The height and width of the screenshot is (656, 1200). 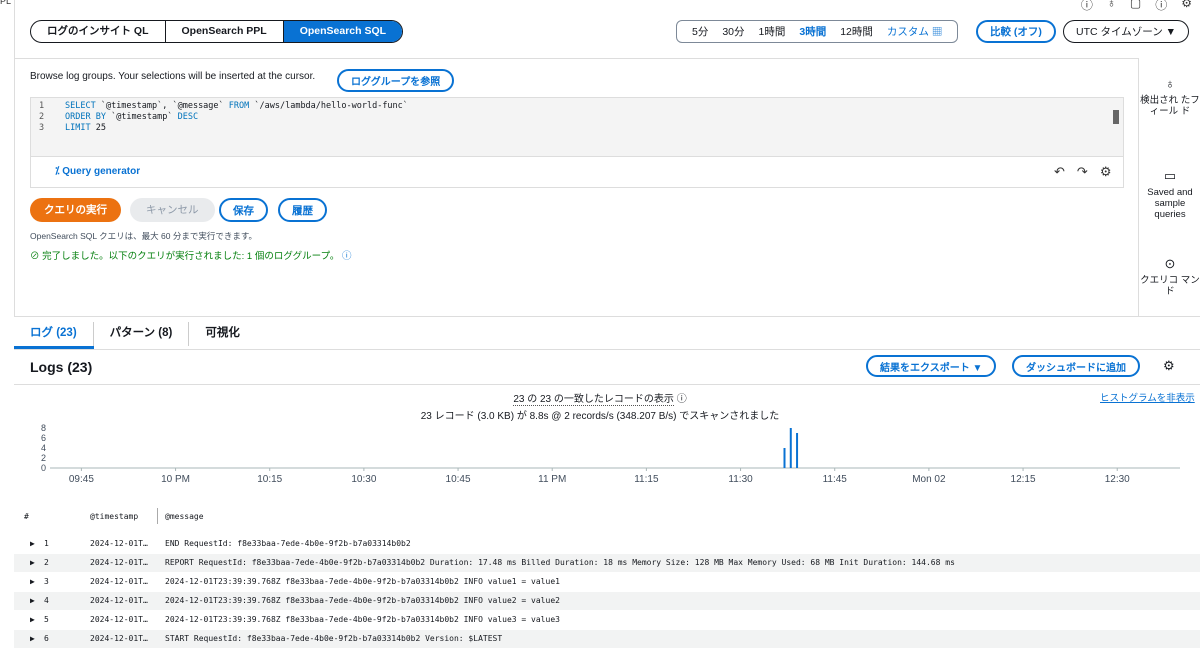 What do you see at coordinates (1169, 96) in the screenshot?
I see `discovered-fields-button: ♁ 検出され たフィール ド` at bounding box center [1169, 96].